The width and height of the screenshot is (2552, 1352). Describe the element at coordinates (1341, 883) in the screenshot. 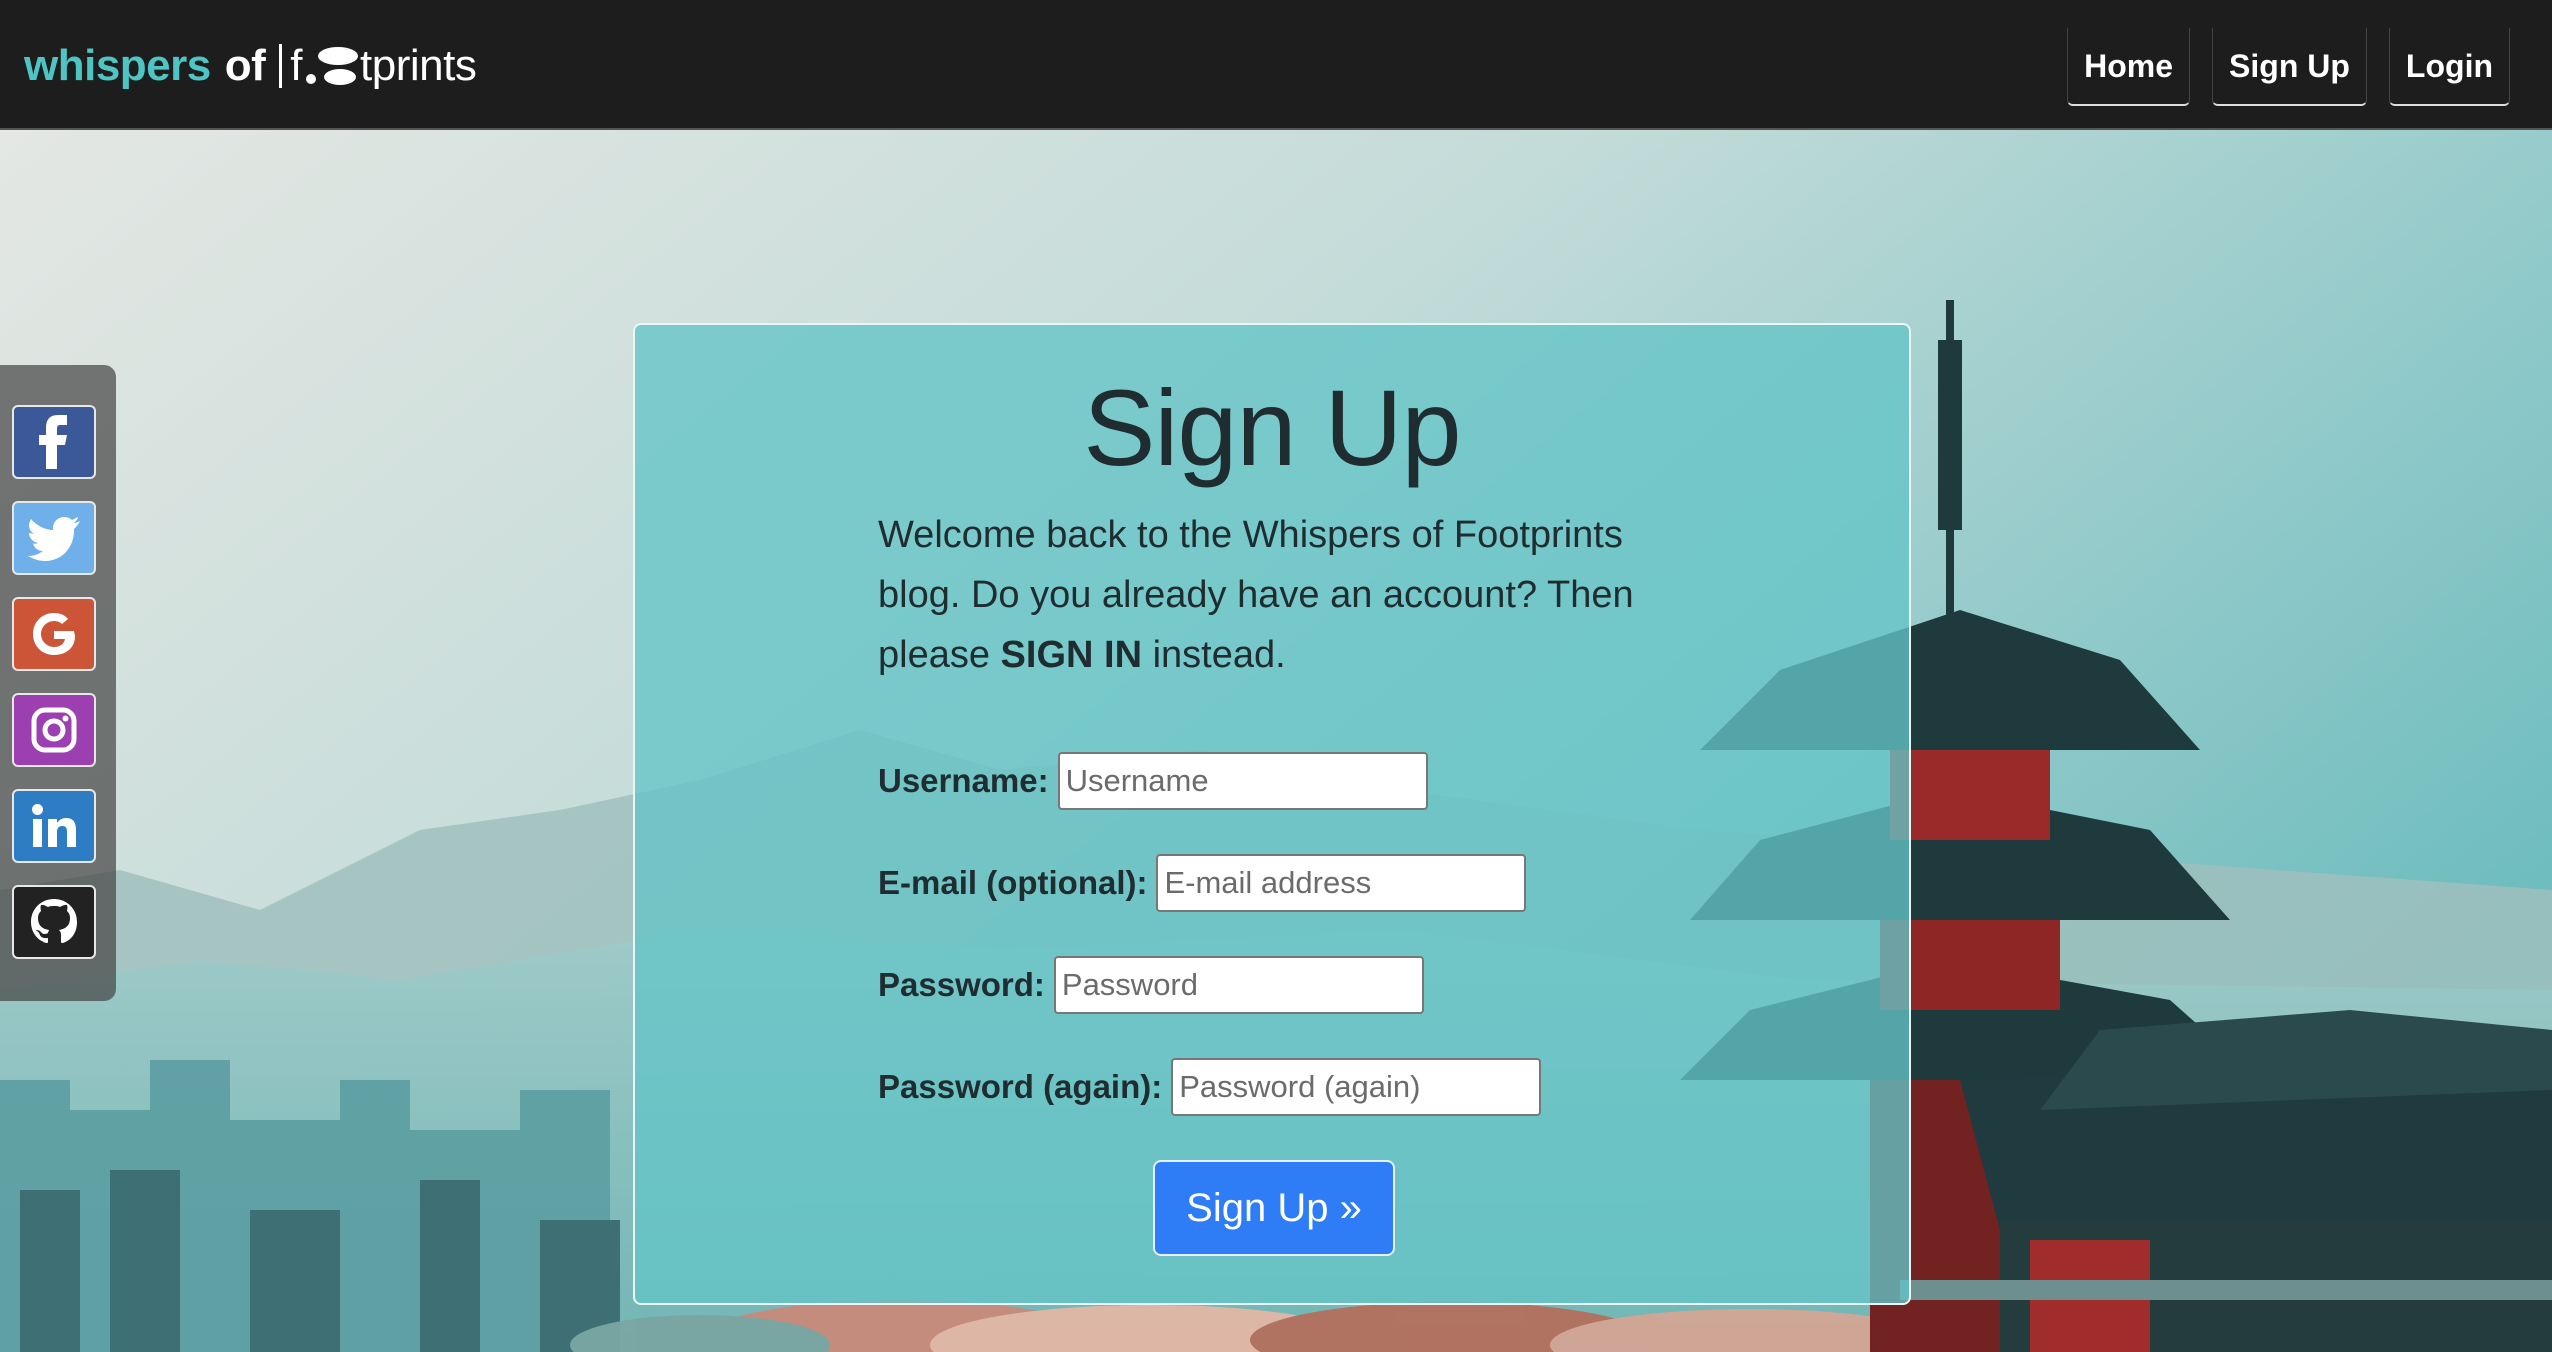

I see `email-input` at that location.